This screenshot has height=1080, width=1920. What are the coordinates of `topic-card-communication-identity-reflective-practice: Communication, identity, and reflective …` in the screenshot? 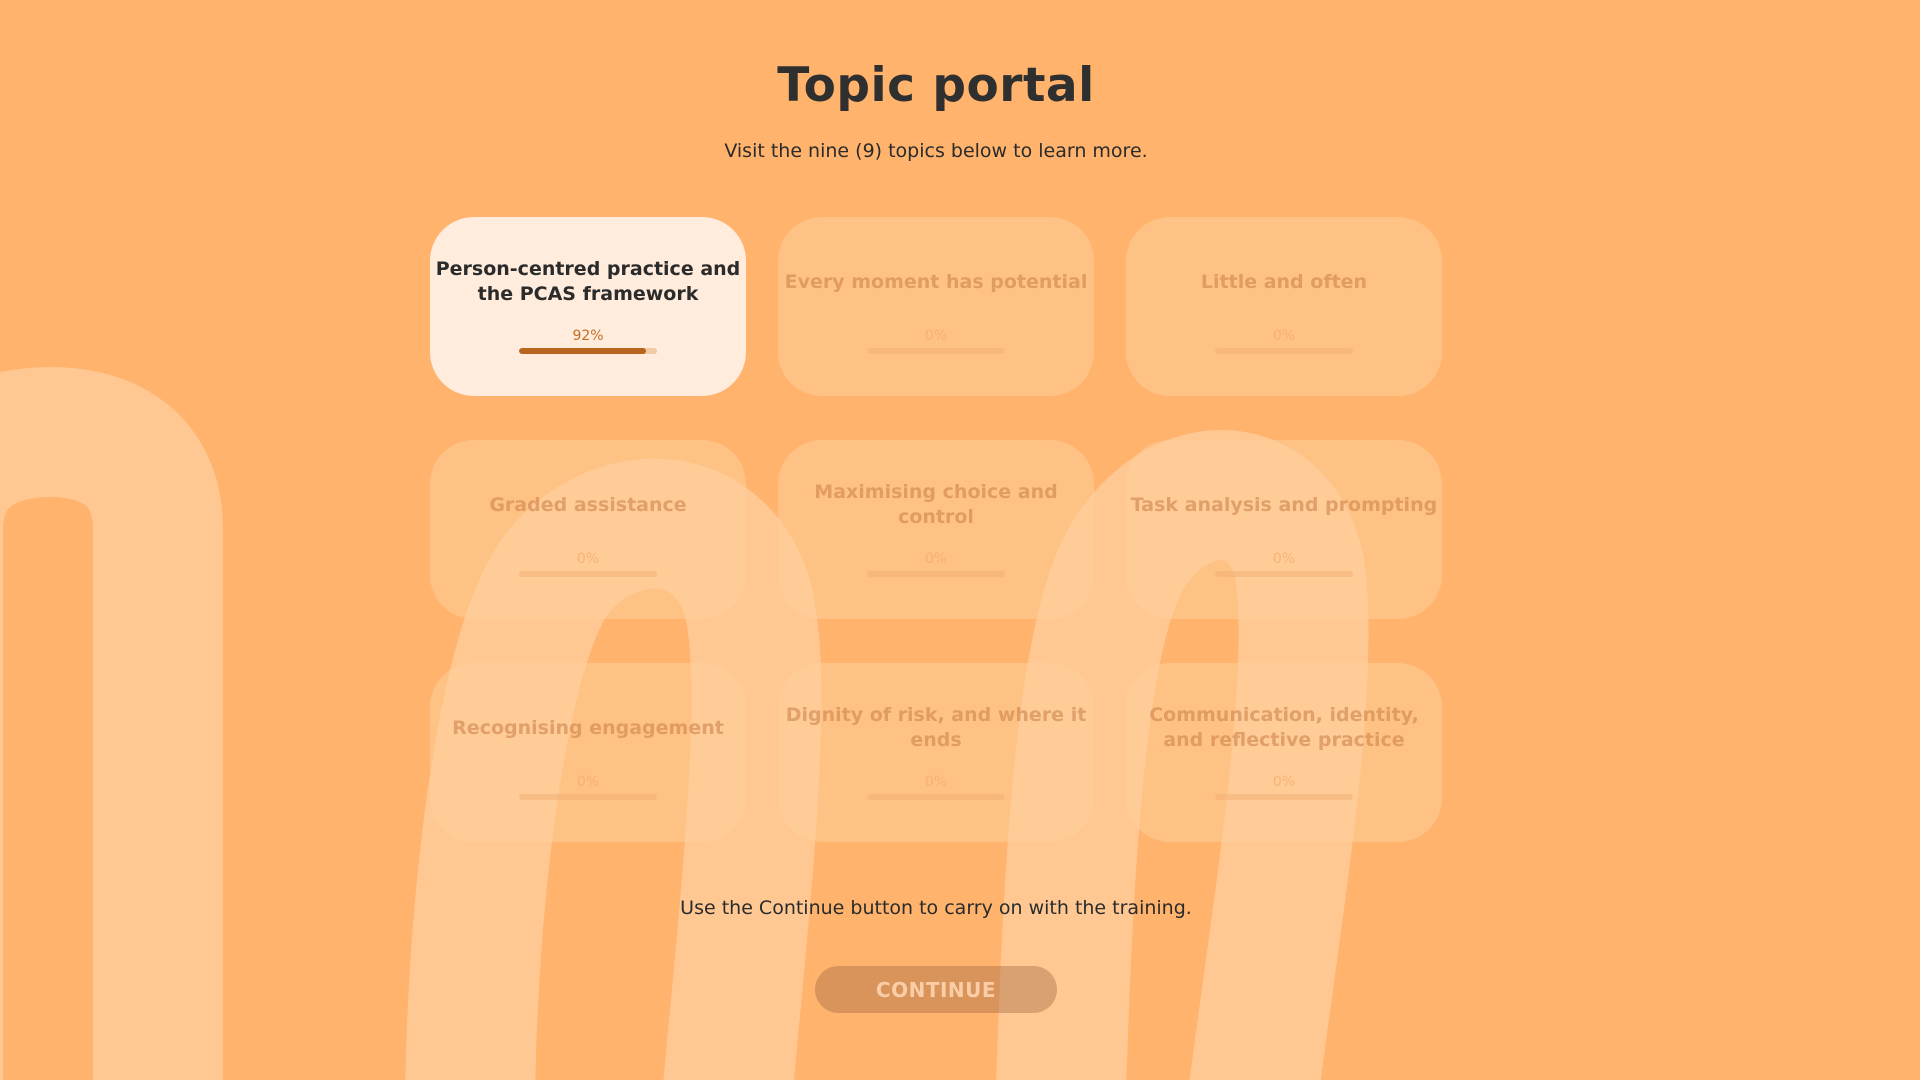 It's located at (1284, 752).